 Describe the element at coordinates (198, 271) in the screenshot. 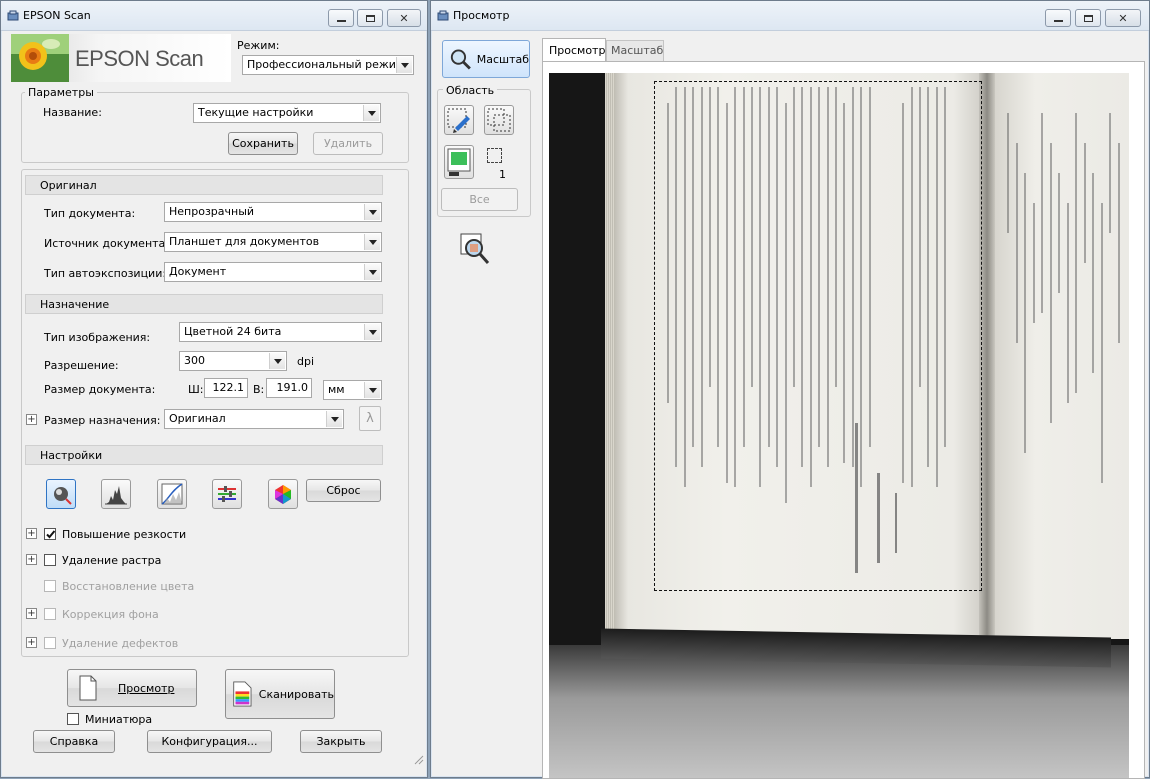

I see `autoexposure-value: Документ` at that location.